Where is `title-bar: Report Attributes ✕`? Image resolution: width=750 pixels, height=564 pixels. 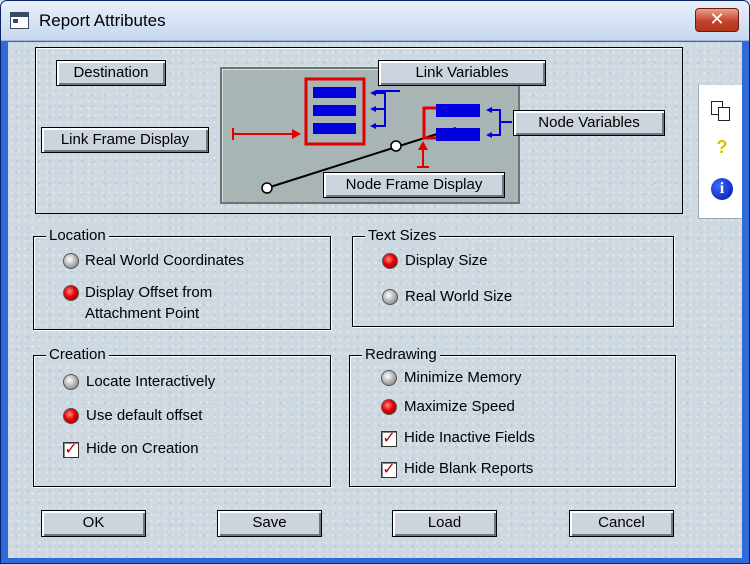
title-bar: Report Attributes ✕ is located at coordinates (375, 21).